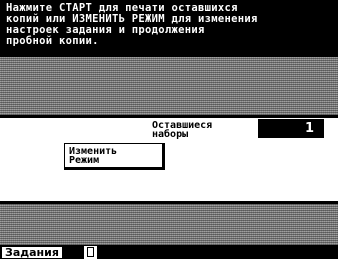  I want to click on remaining-sets-counter: 1, so click(291, 128).